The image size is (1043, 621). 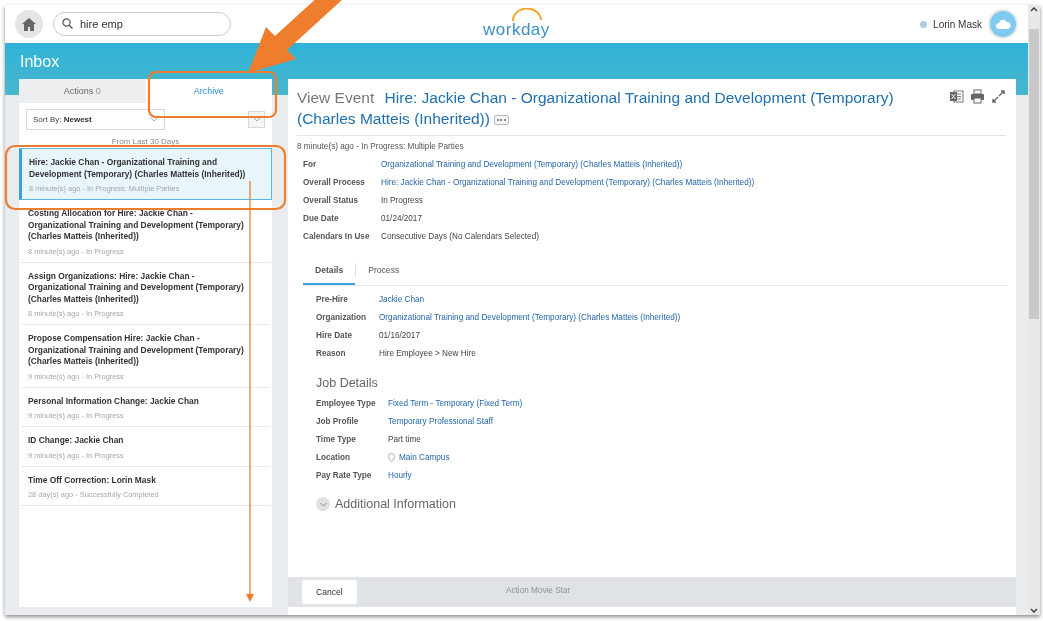 What do you see at coordinates (400, 335) in the screenshot?
I see `field-value: 01/16/2017` at bounding box center [400, 335].